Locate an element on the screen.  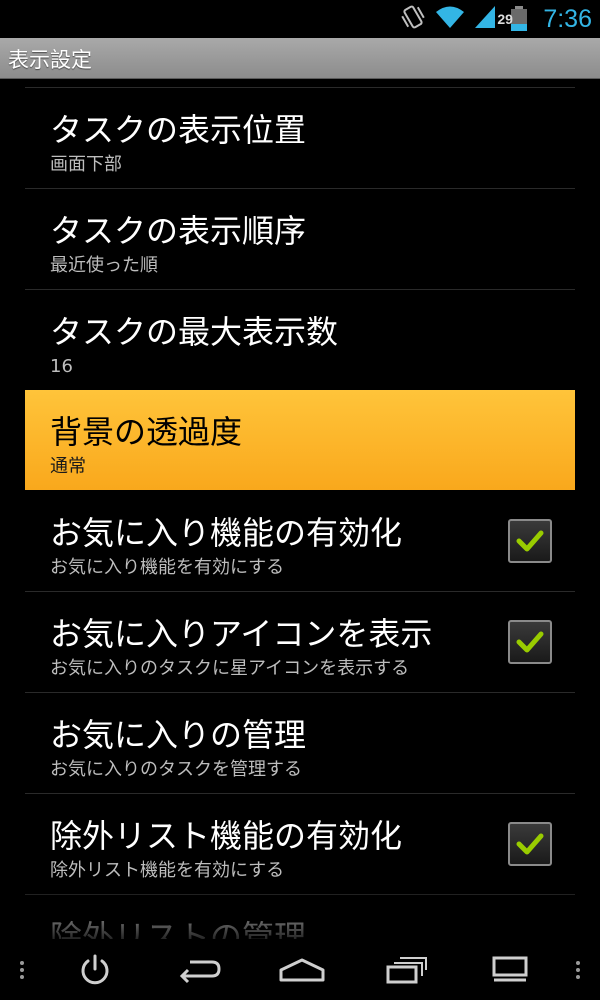
signal-icon is located at coordinates (485, 19).